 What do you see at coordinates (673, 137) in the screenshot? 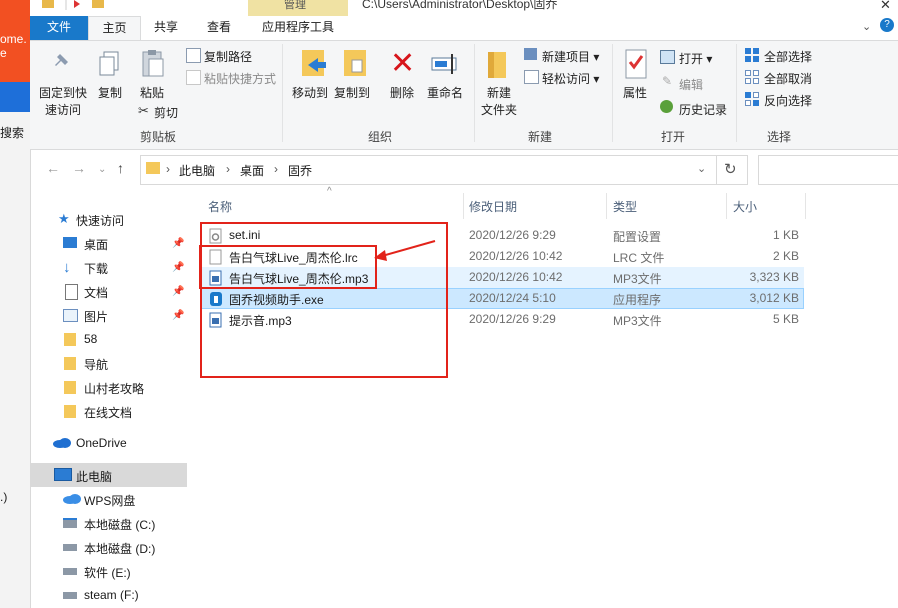
I see `open-group-label: 打开` at bounding box center [673, 137].